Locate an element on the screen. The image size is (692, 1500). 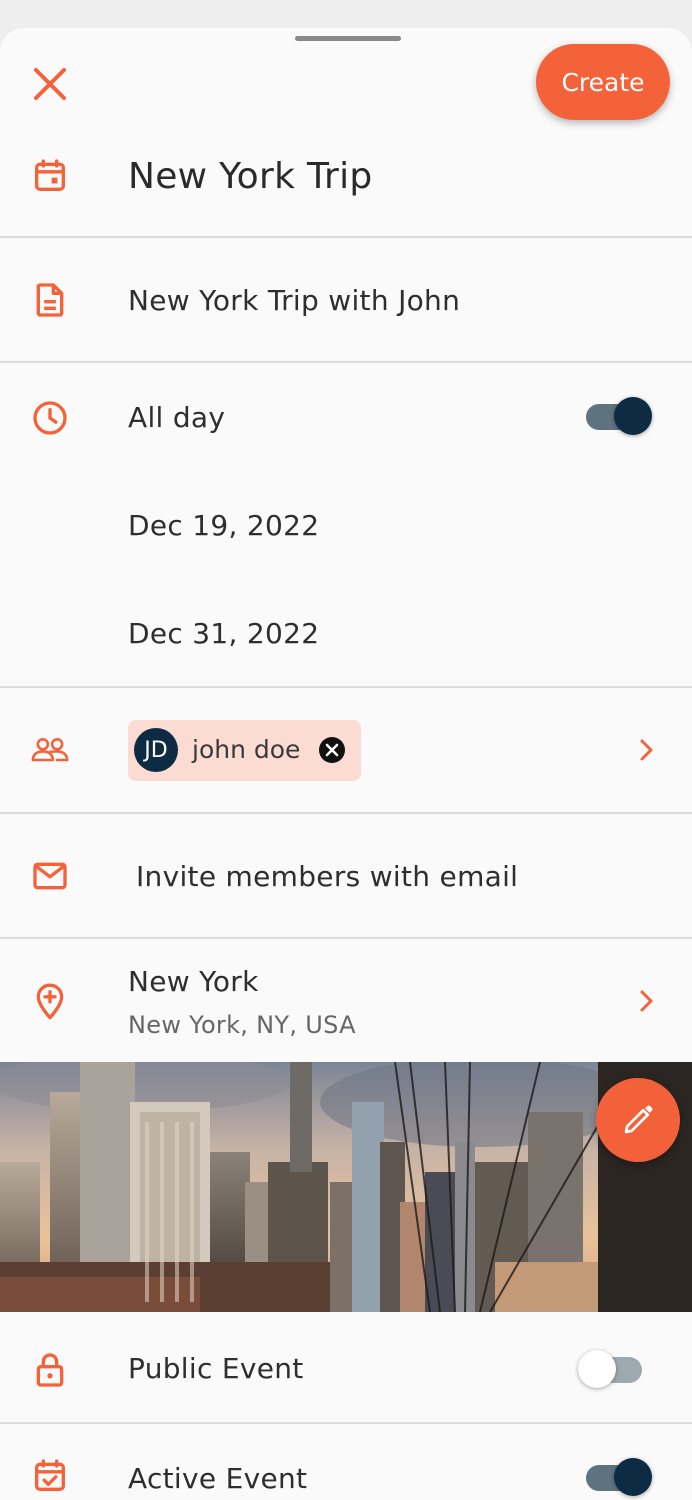
members-row: JD john doe is located at coordinates (346, 750).